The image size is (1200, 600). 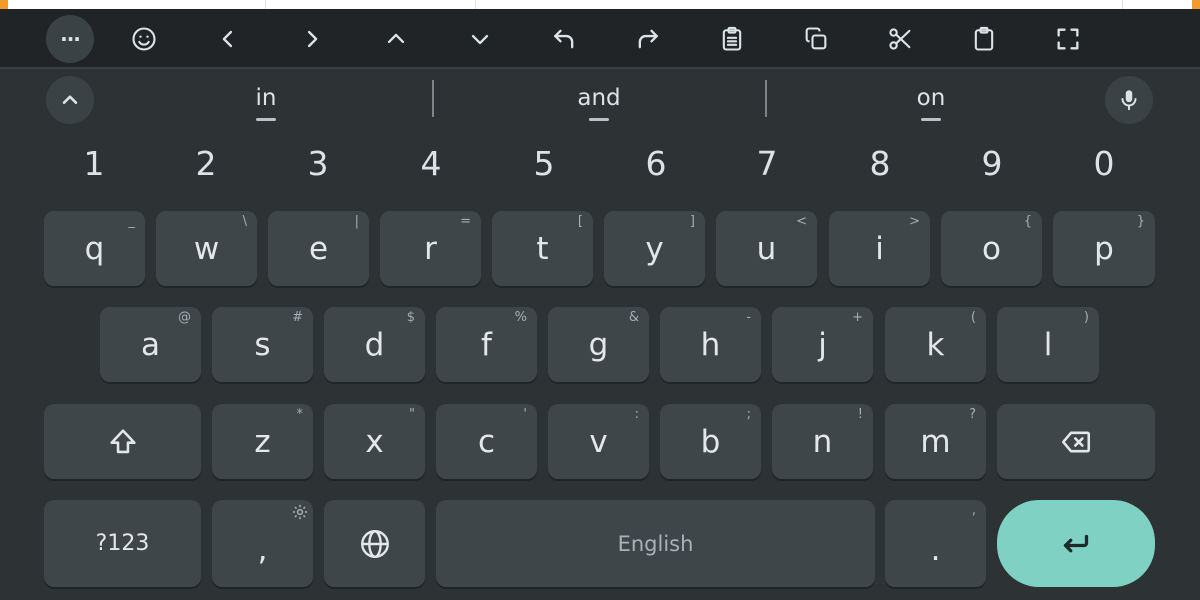 I want to click on paste-icon, so click(x=984, y=38).